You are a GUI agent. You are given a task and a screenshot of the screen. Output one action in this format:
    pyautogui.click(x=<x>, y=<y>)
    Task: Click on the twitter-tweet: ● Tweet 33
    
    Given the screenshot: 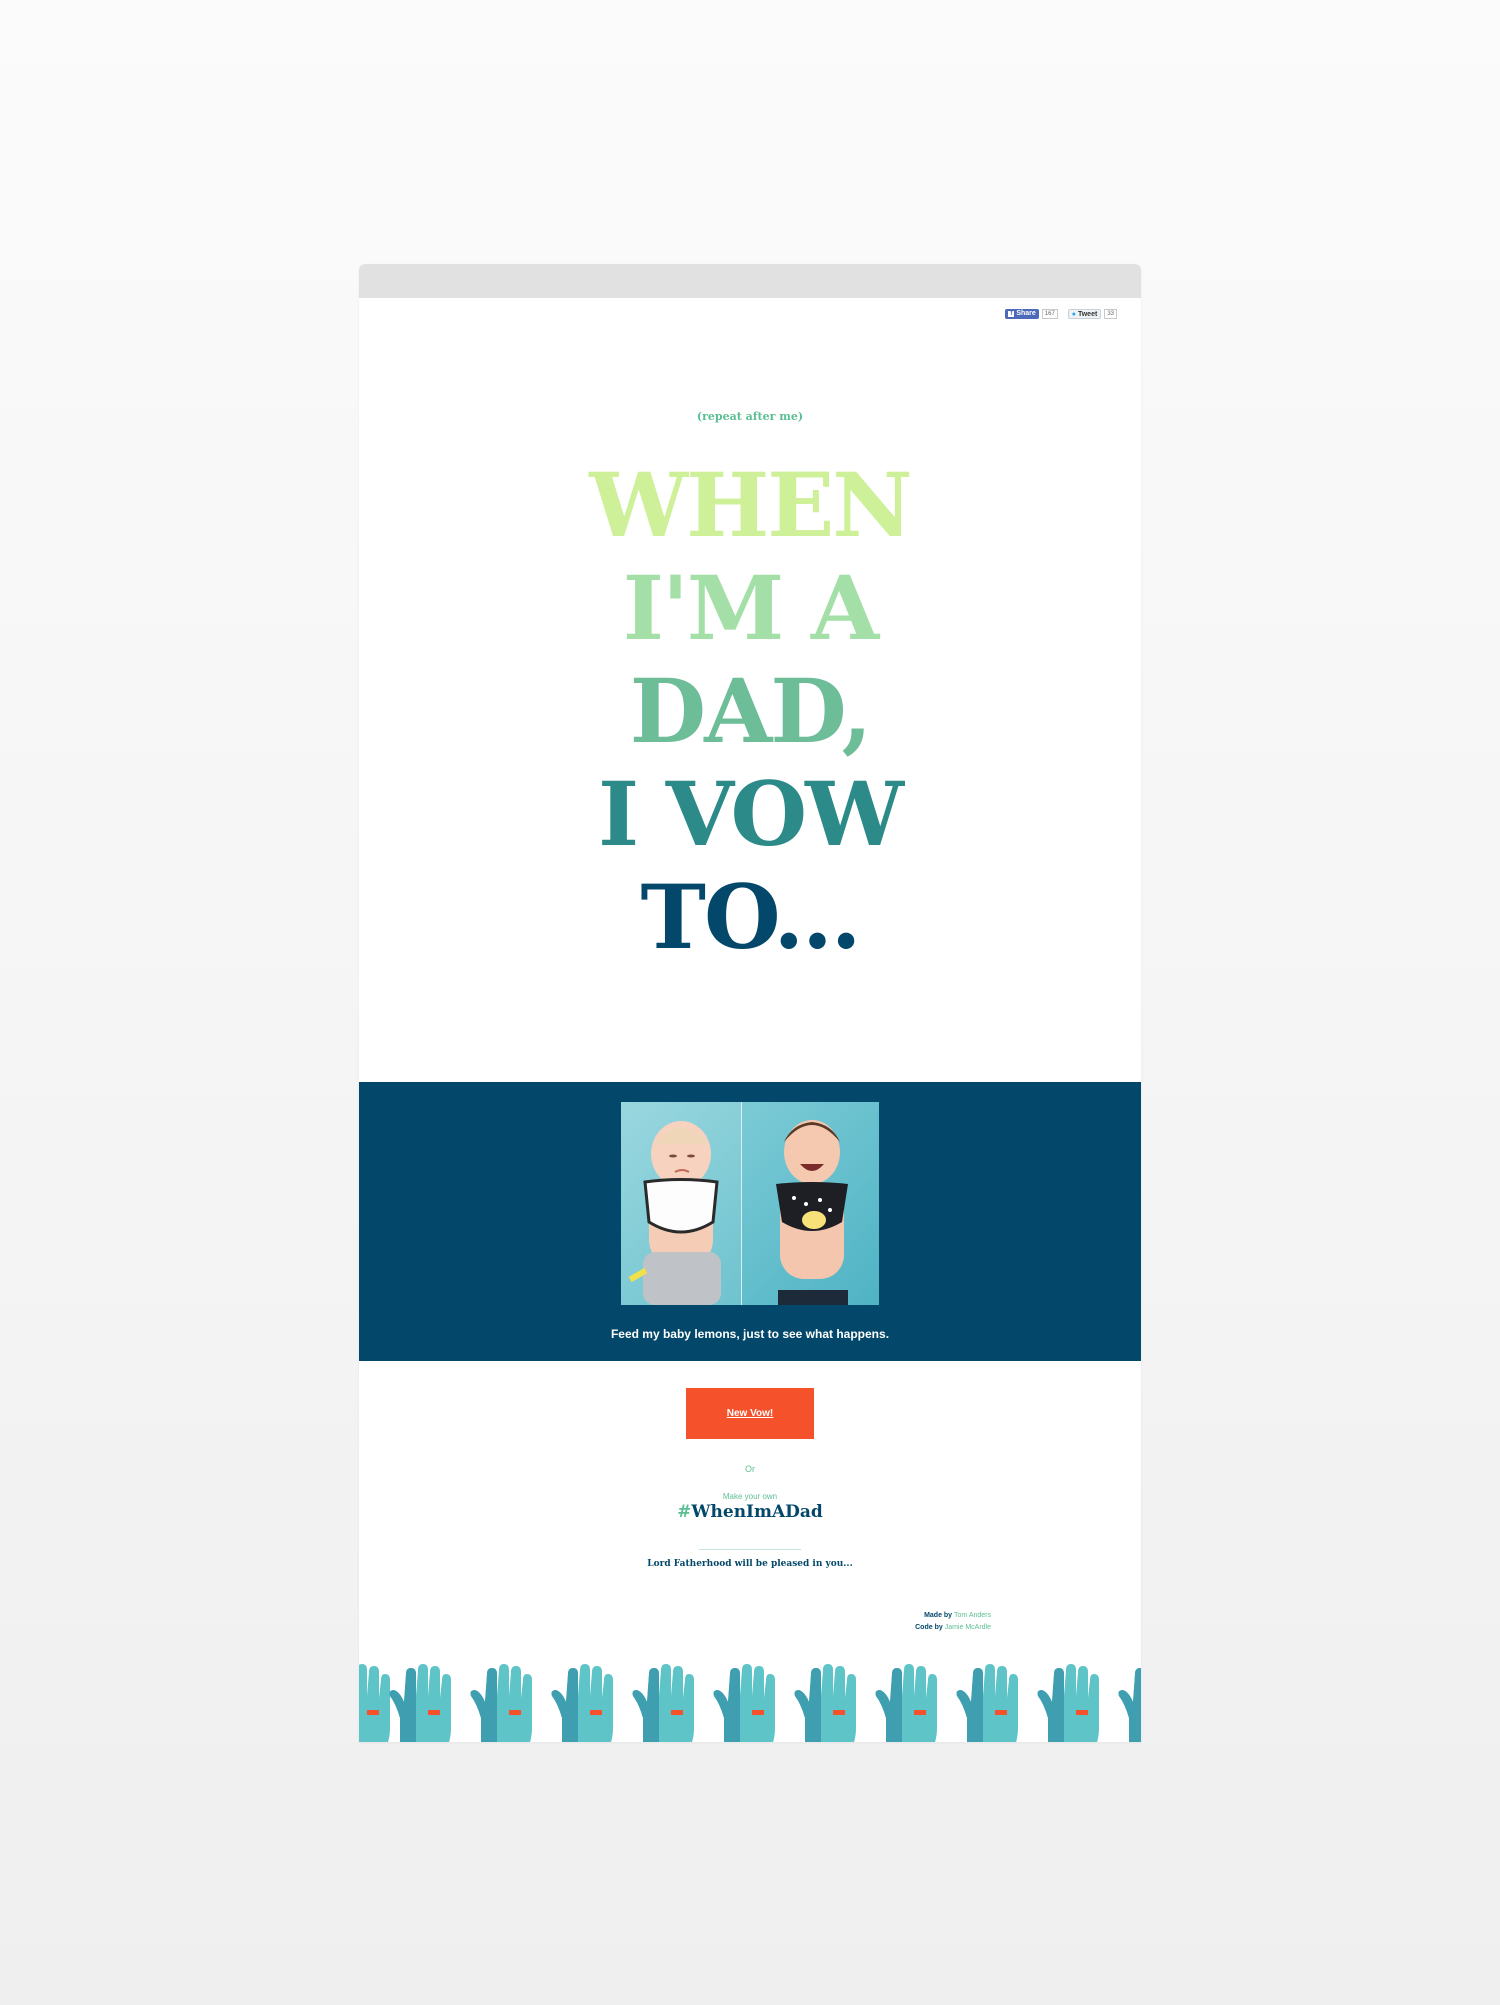 What is the action you would take?
    pyautogui.click(x=1092, y=314)
    